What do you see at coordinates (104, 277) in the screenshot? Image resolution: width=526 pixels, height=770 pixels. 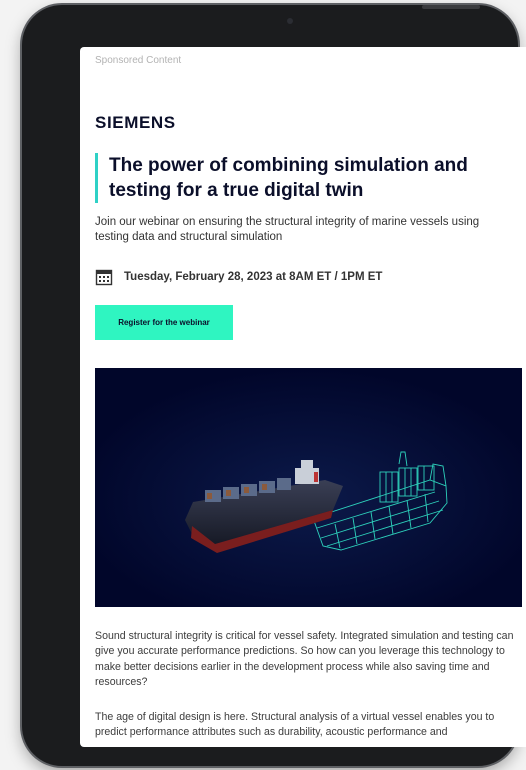 I see `calendar-icon` at bounding box center [104, 277].